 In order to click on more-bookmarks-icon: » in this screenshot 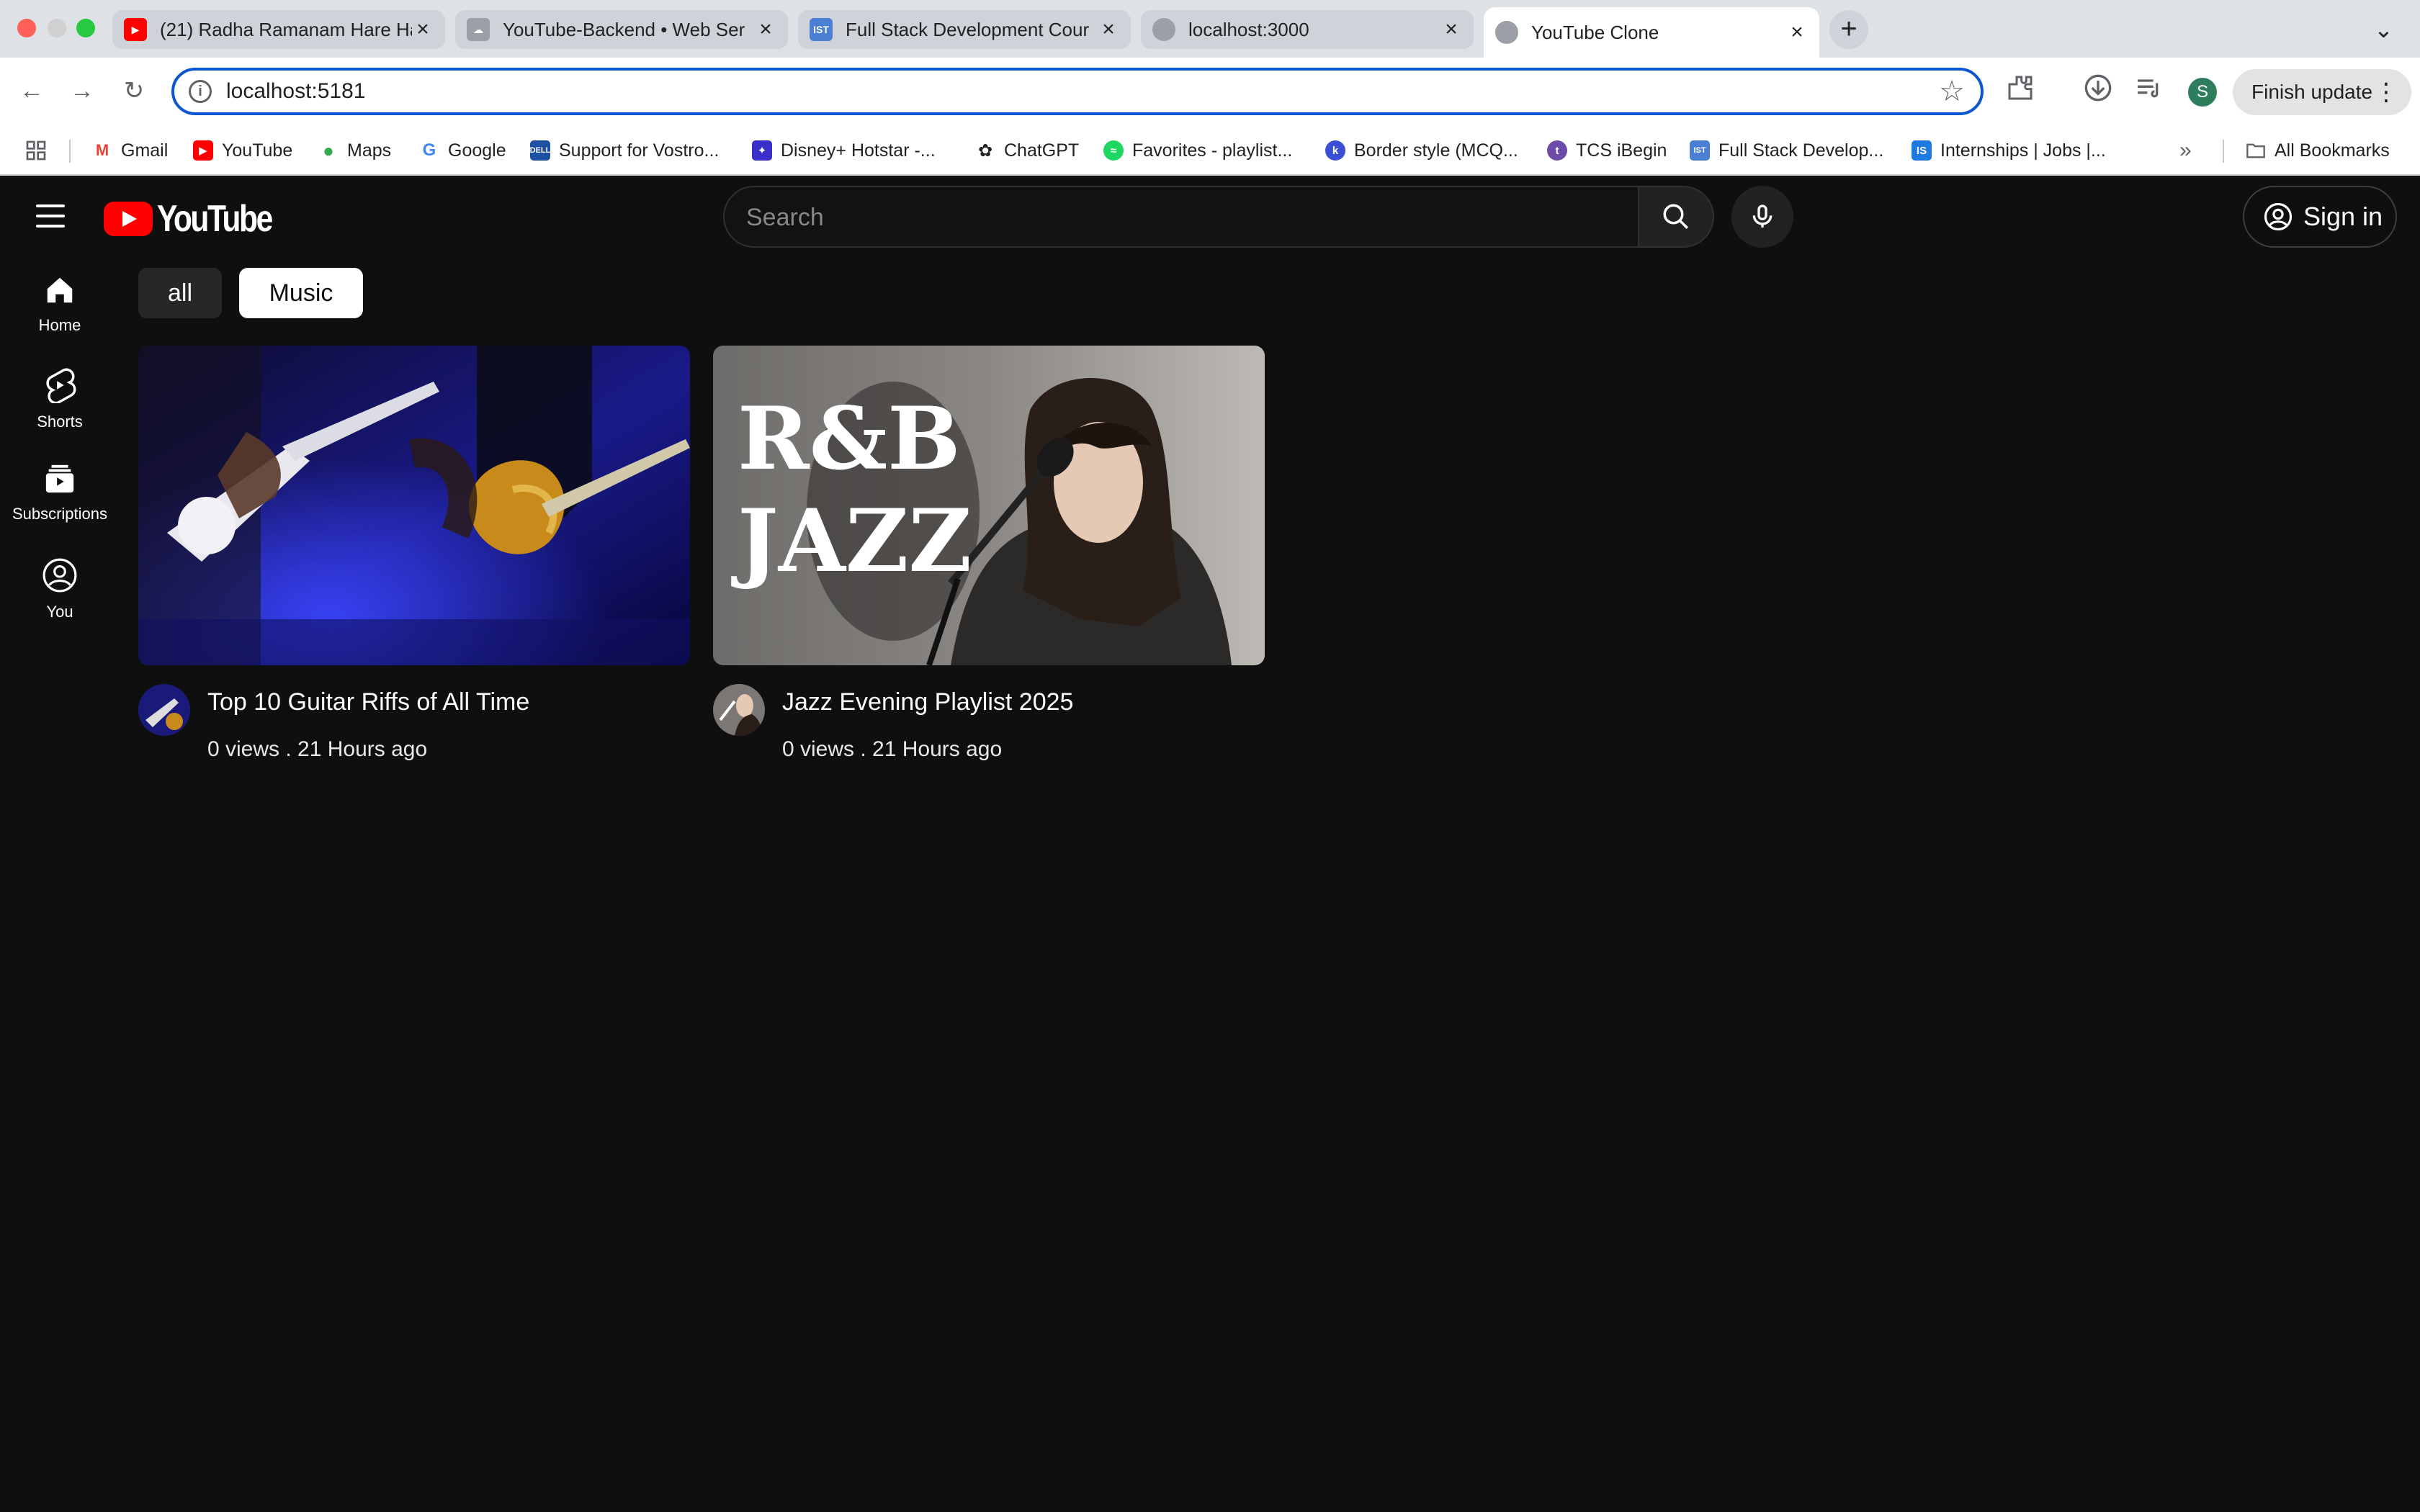, I will do `click(2185, 150)`.